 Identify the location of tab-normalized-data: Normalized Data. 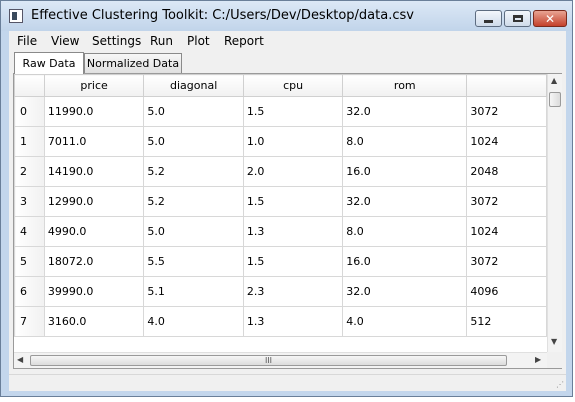
(133, 63).